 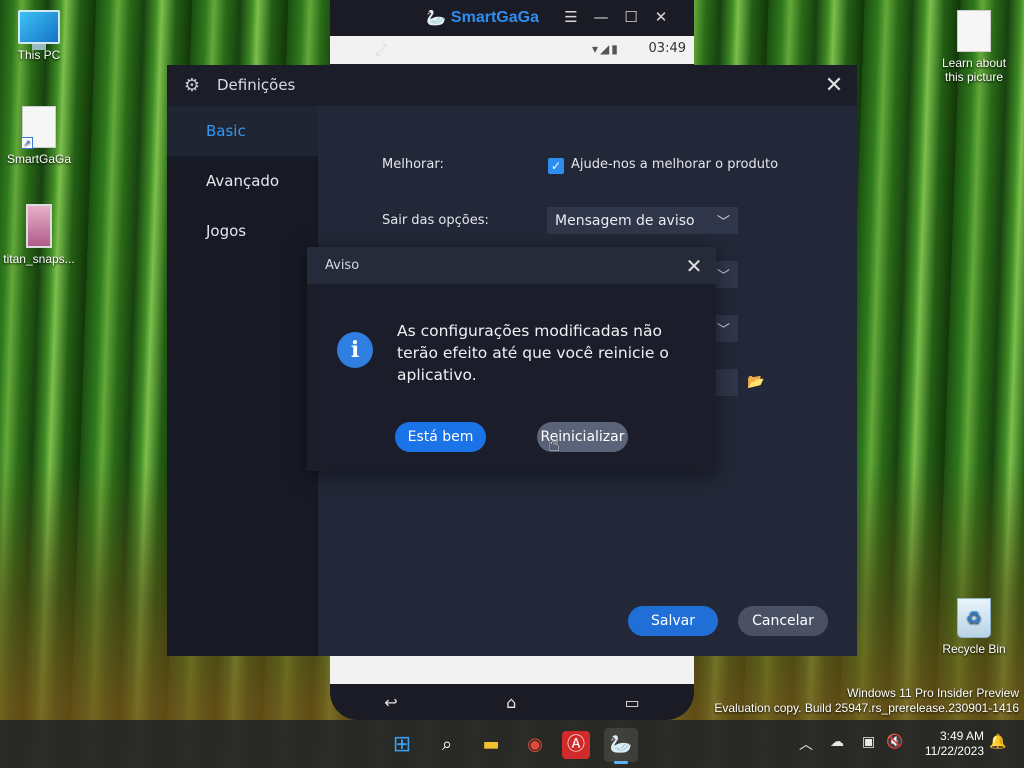 What do you see at coordinates (242, 231) in the screenshot?
I see `sidebar-item-jogos: Jogos` at bounding box center [242, 231].